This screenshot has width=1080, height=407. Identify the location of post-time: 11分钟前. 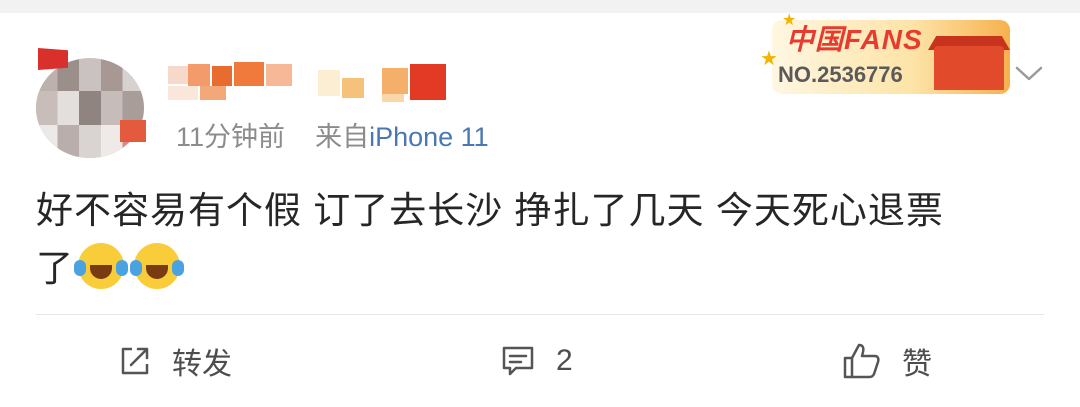
(231, 137).